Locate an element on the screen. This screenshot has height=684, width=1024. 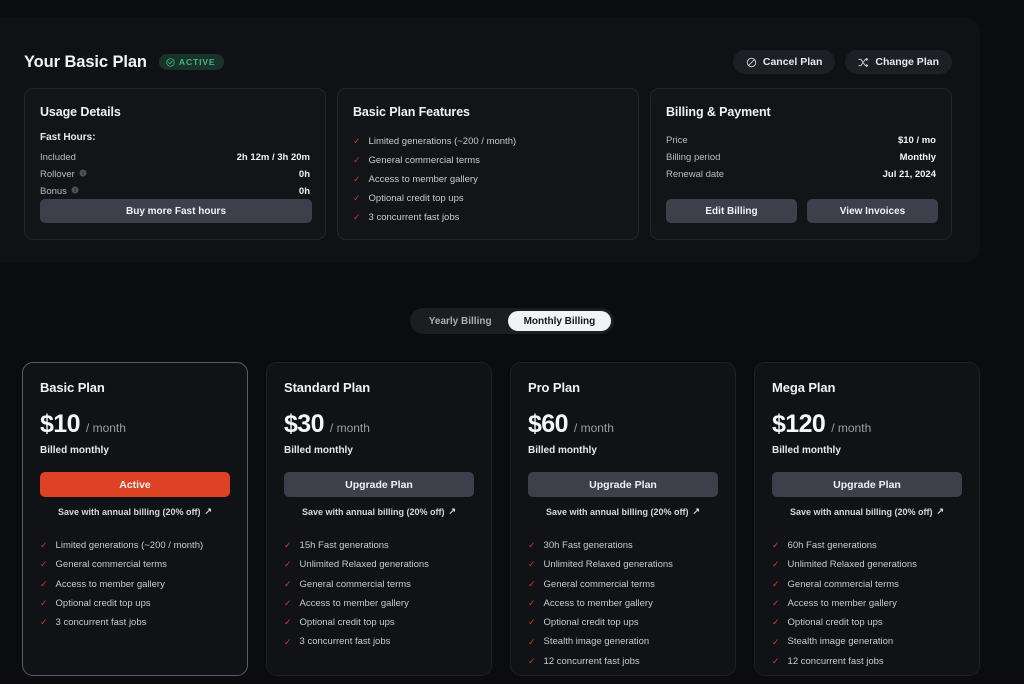
change-plan-label: Change Plan is located at coordinates (907, 62).